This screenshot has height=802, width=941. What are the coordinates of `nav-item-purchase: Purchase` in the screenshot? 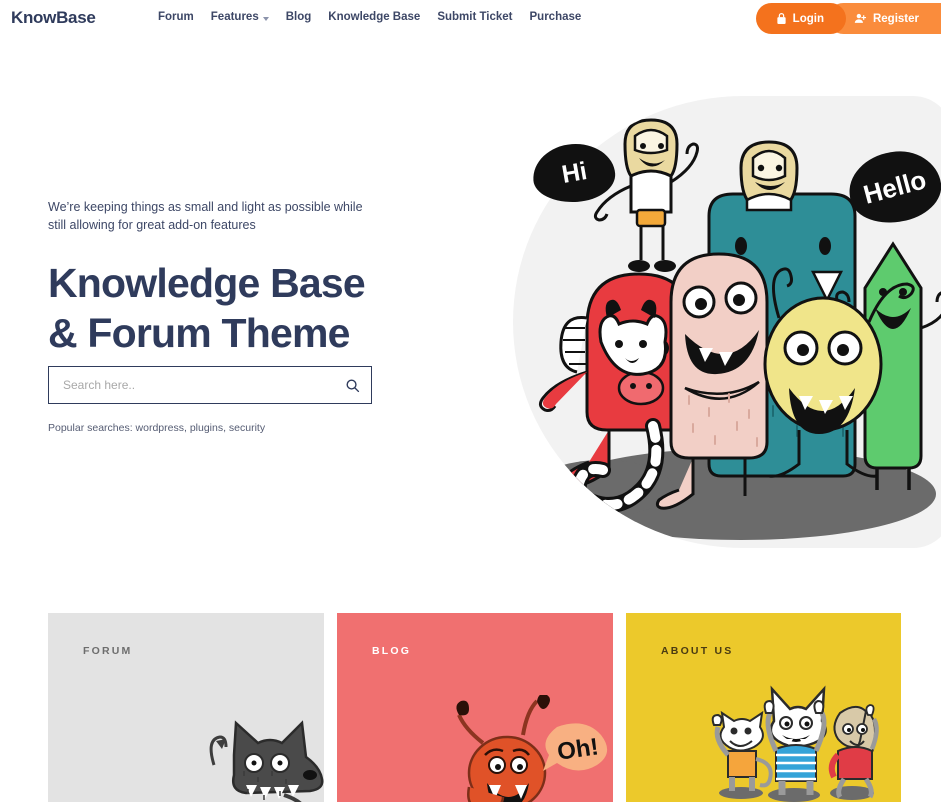 It's located at (556, 17).